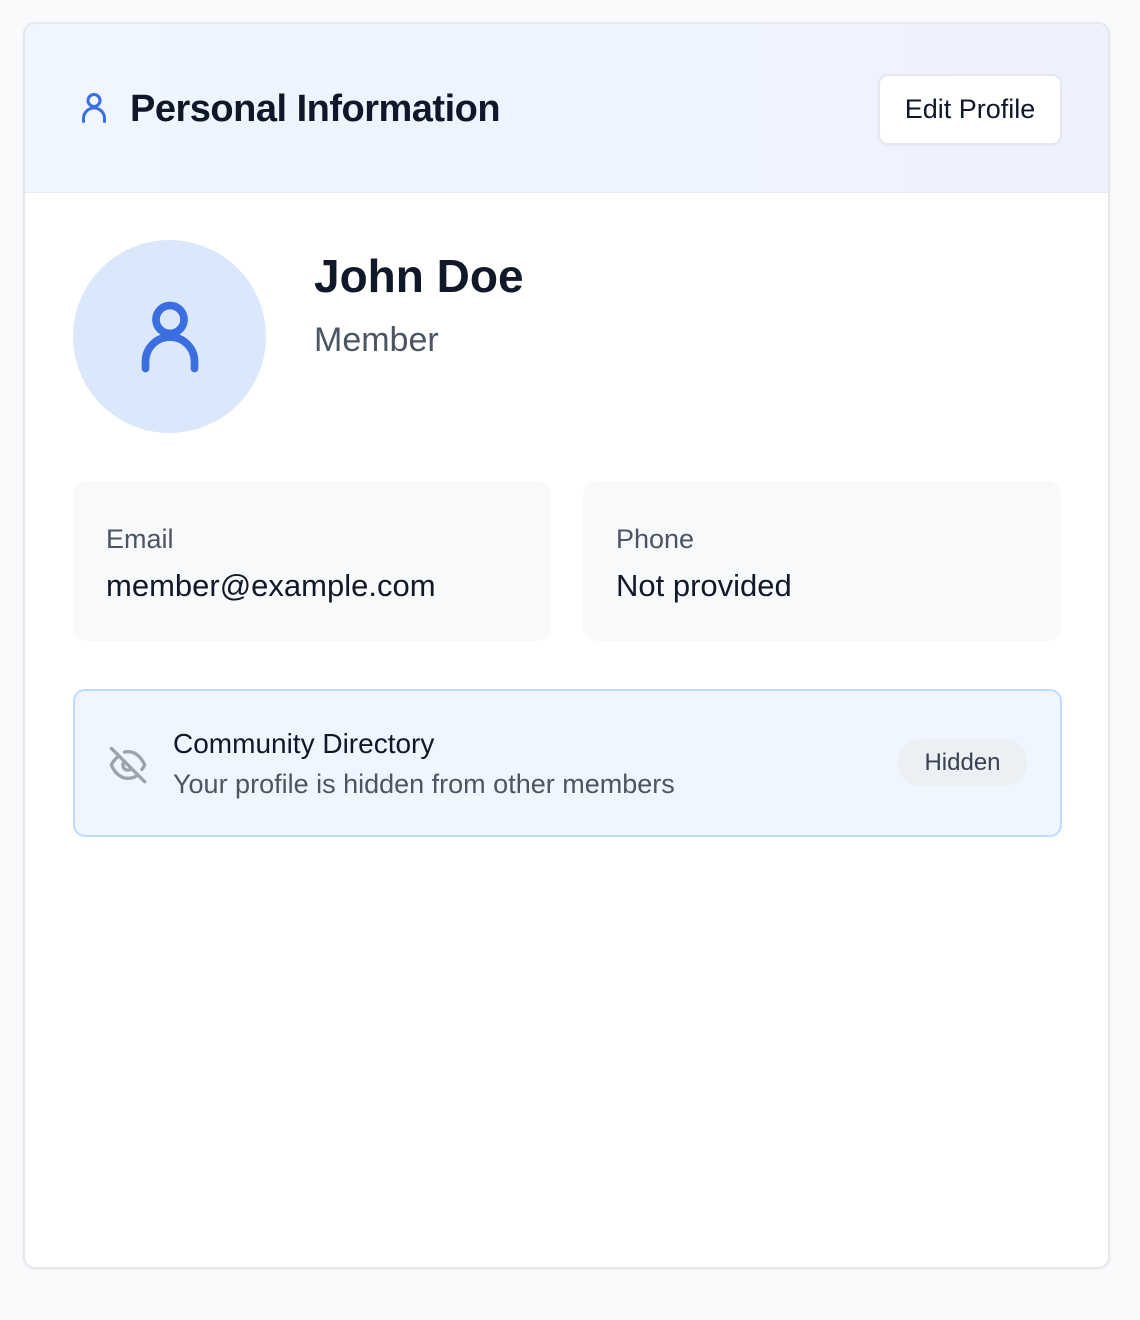  I want to click on card-title: Personal Information, so click(315, 109).